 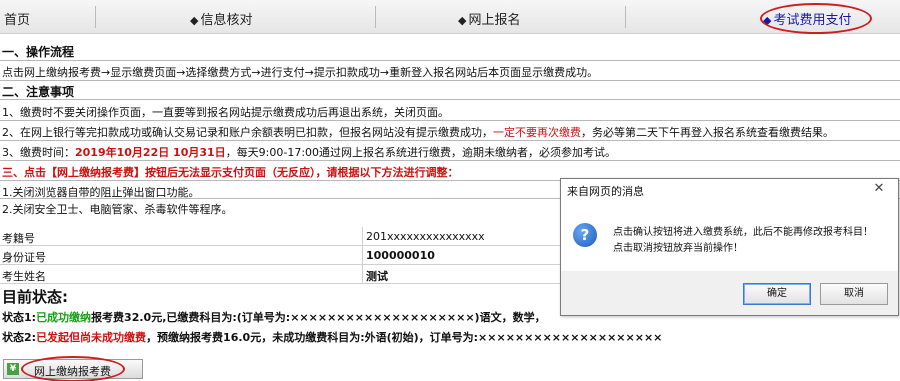 What do you see at coordinates (24, 257) in the screenshot?
I see `id-label: 身份证号` at bounding box center [24, 257].